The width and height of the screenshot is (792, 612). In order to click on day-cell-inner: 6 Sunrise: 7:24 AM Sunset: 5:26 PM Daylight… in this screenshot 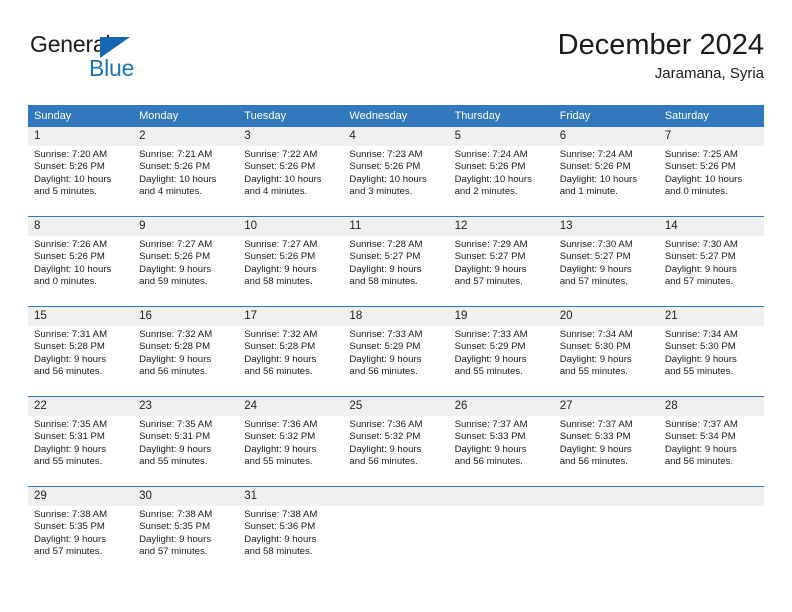, I will do `click(606, 167)`.